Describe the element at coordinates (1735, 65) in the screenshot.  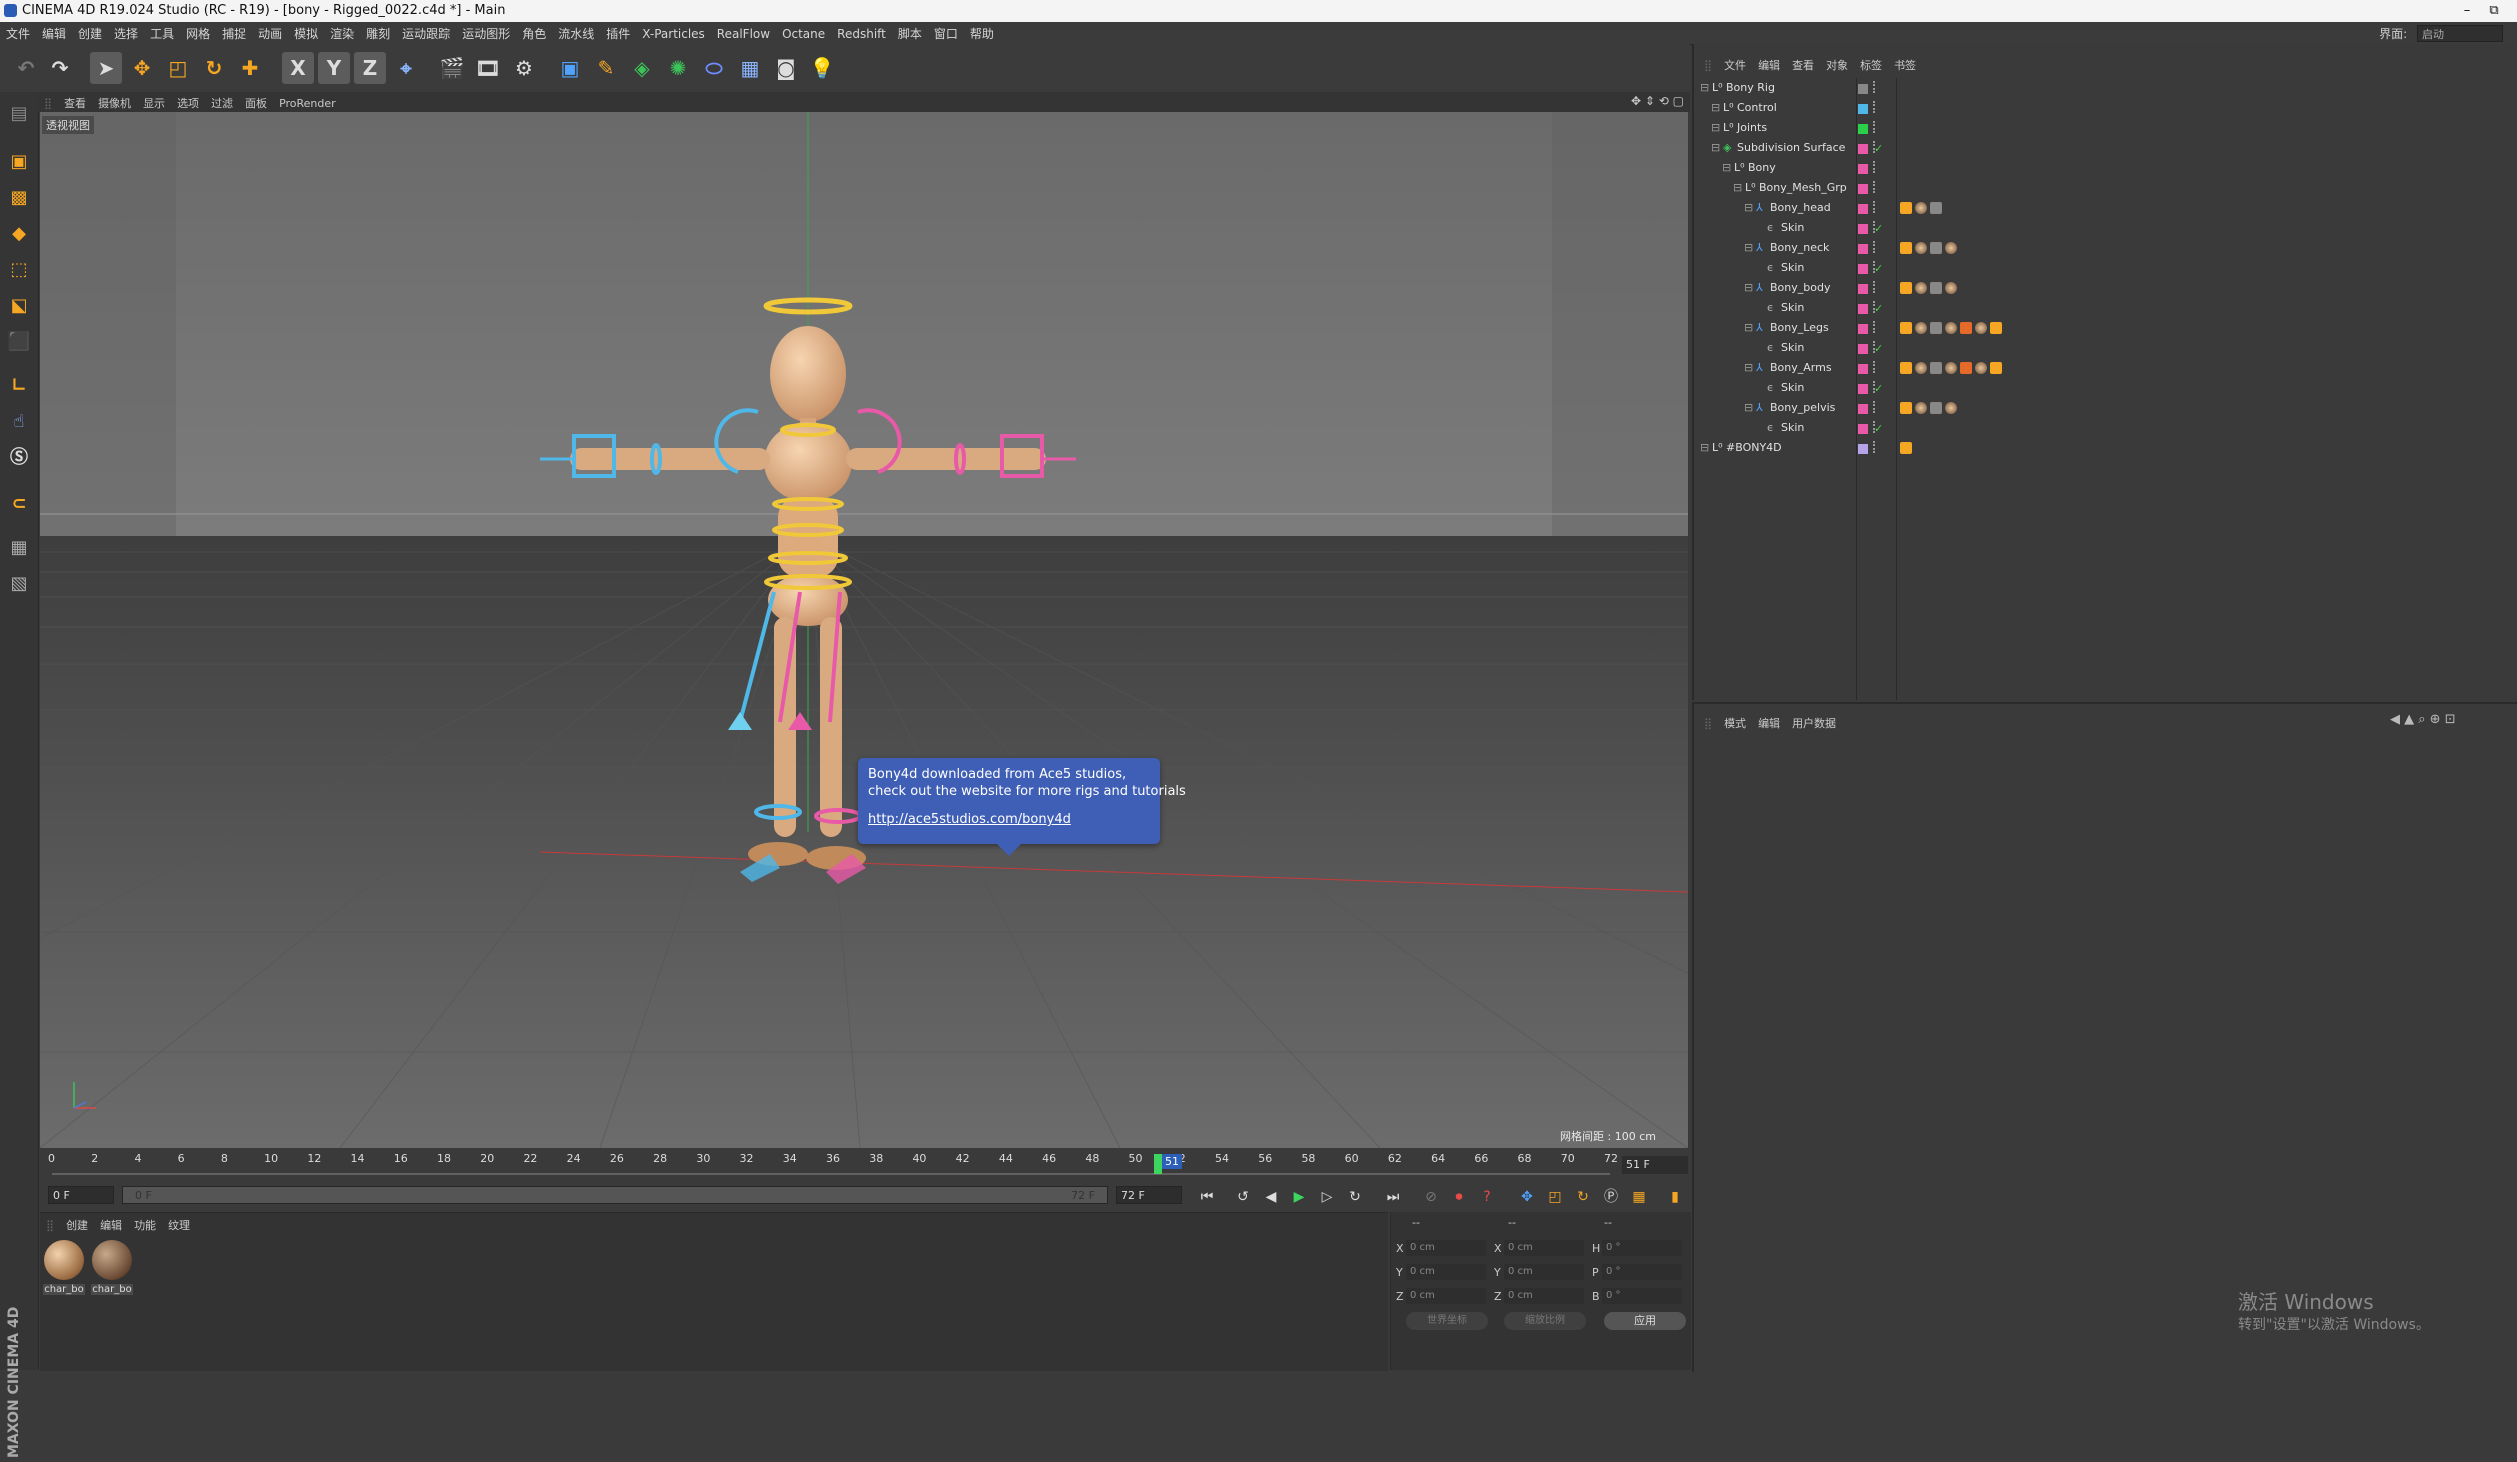
I see `object-menu-file: 文件` at that location.